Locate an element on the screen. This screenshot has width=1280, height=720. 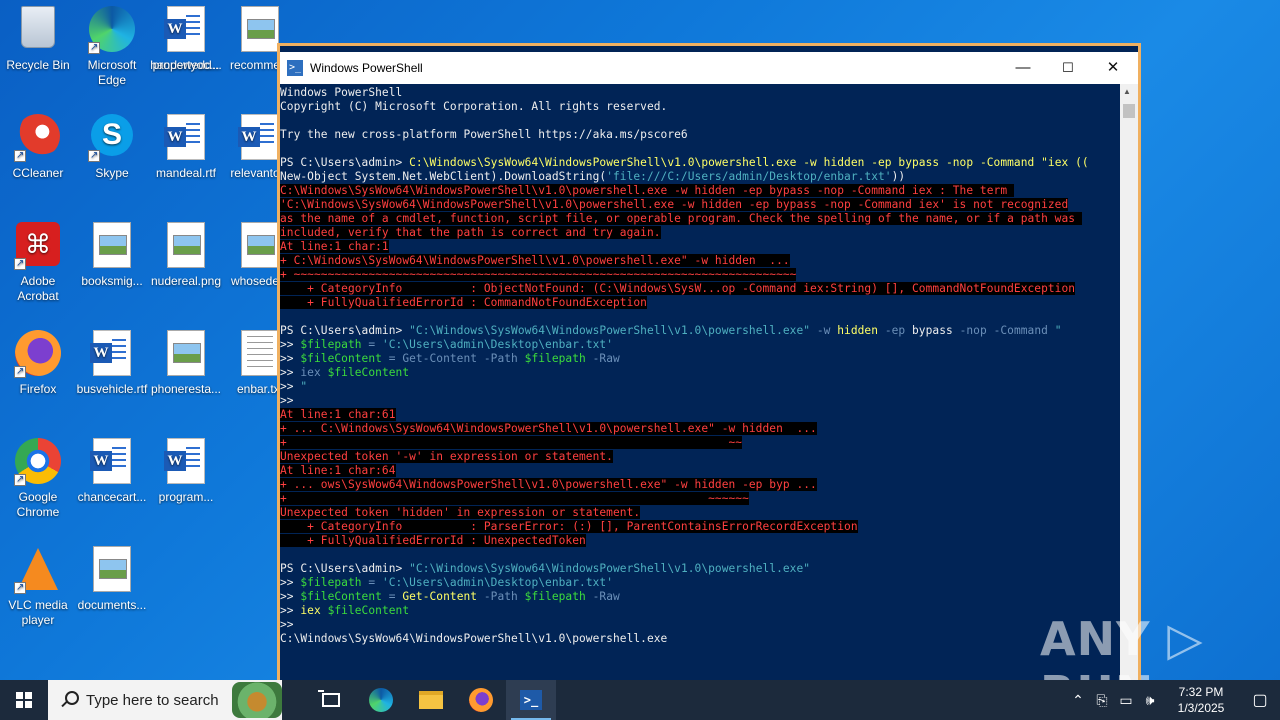
display-icon: ▭ is located at coordinates (1126, 700).